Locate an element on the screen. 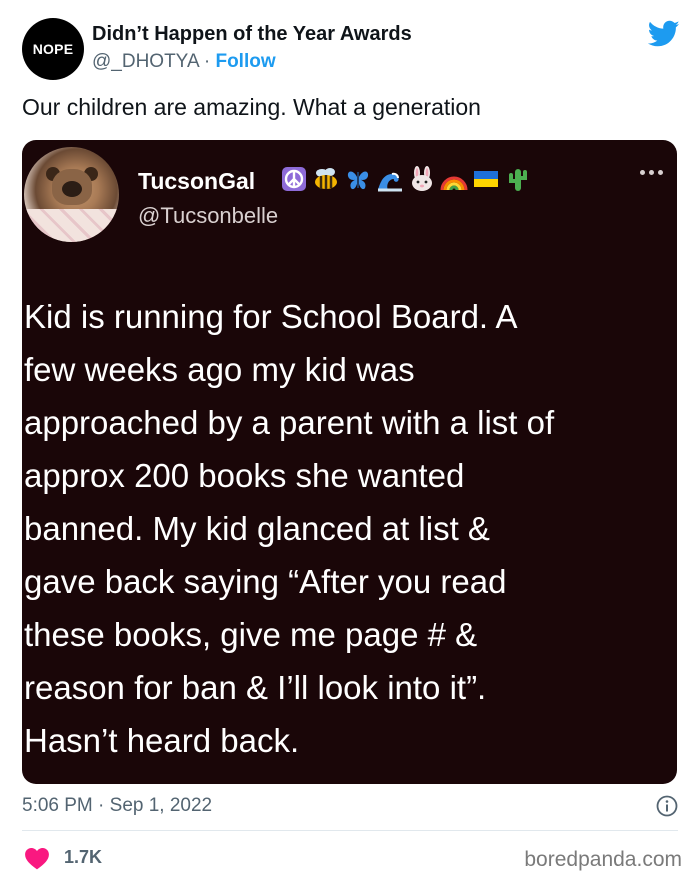  account-avatar: NOPE is located at coordinates (53, 49).